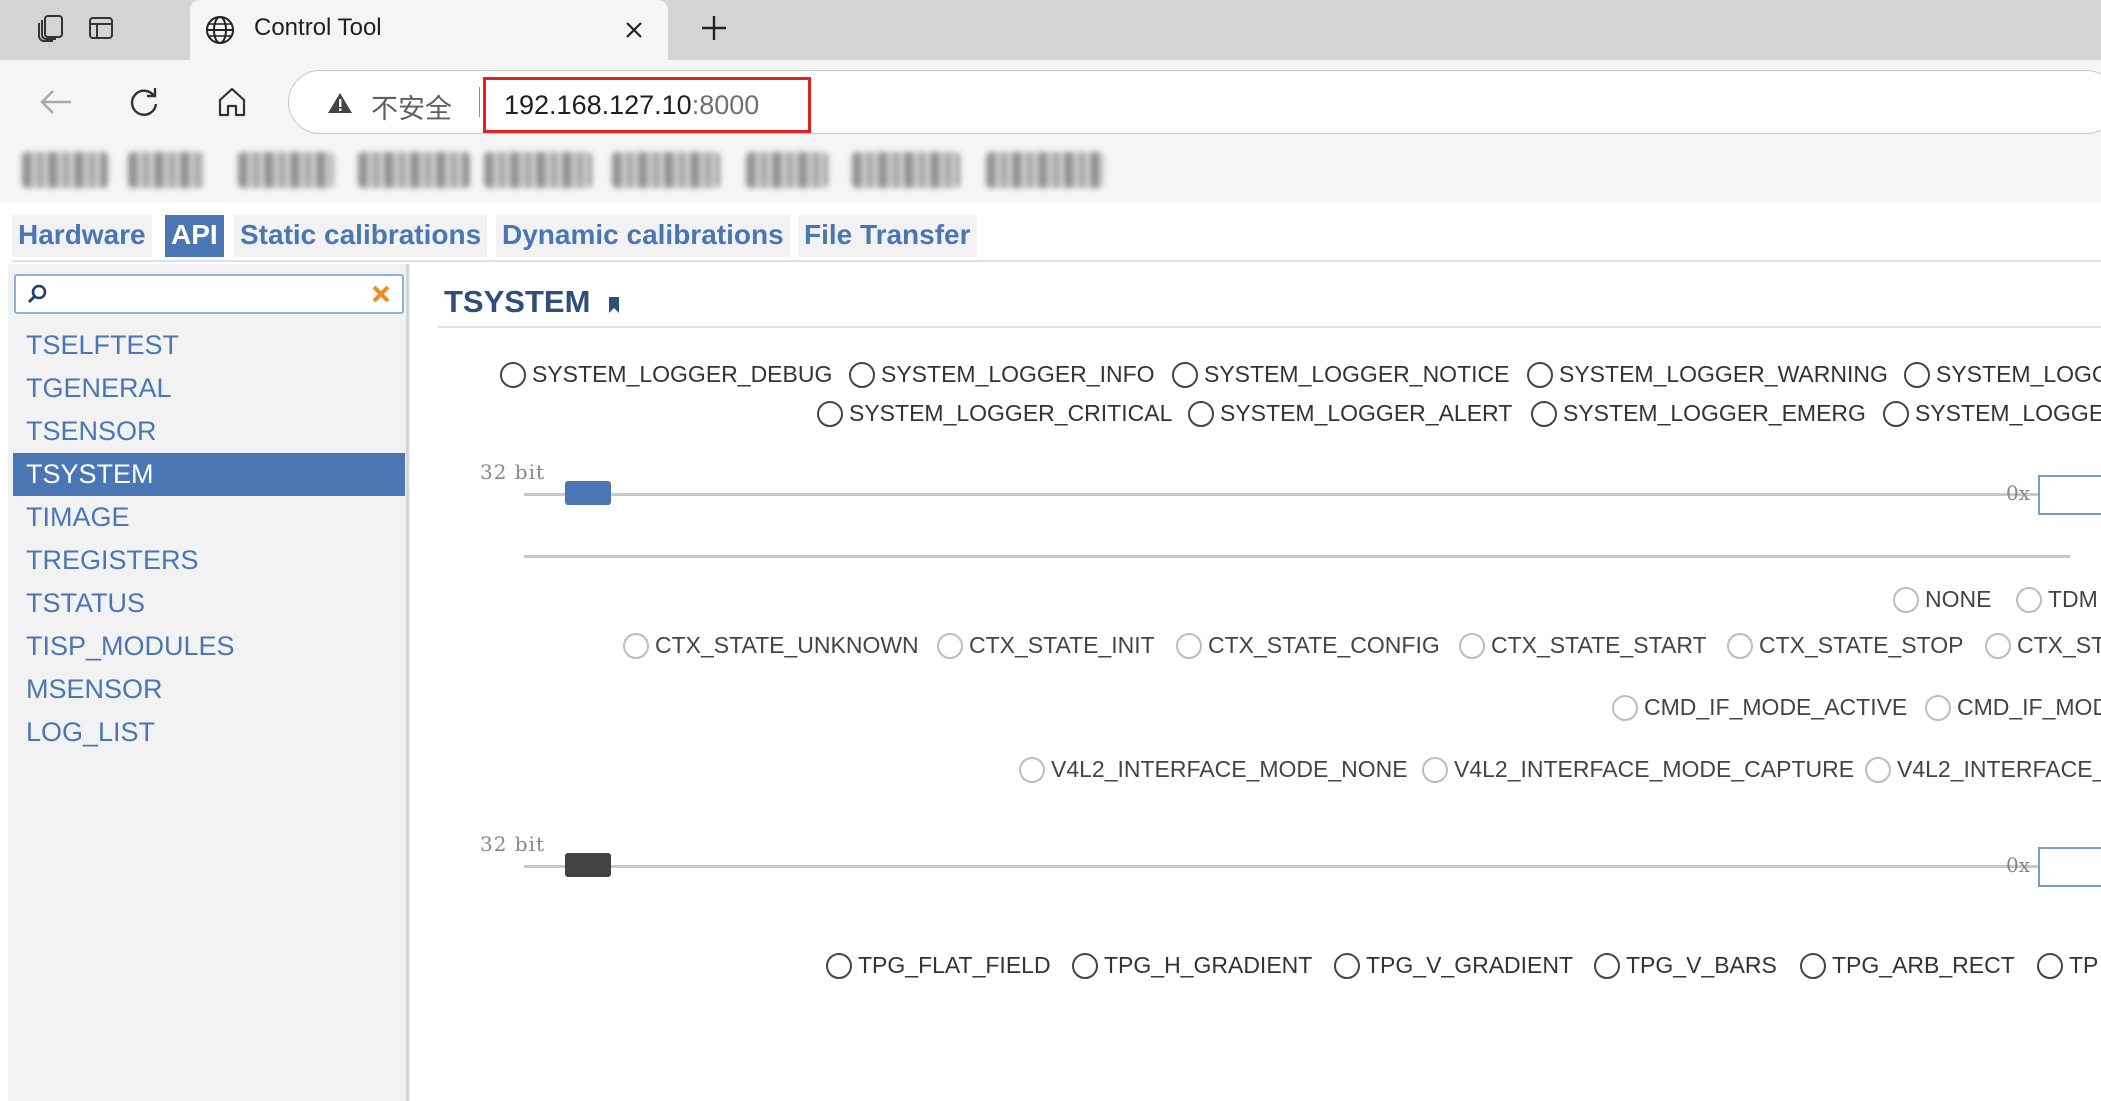  Describe the element at coordinates (1759, 707) in the screenshot. I see `radio-cmd-mode-active: CMD_IF_MODE_ACTIVE` at that location.